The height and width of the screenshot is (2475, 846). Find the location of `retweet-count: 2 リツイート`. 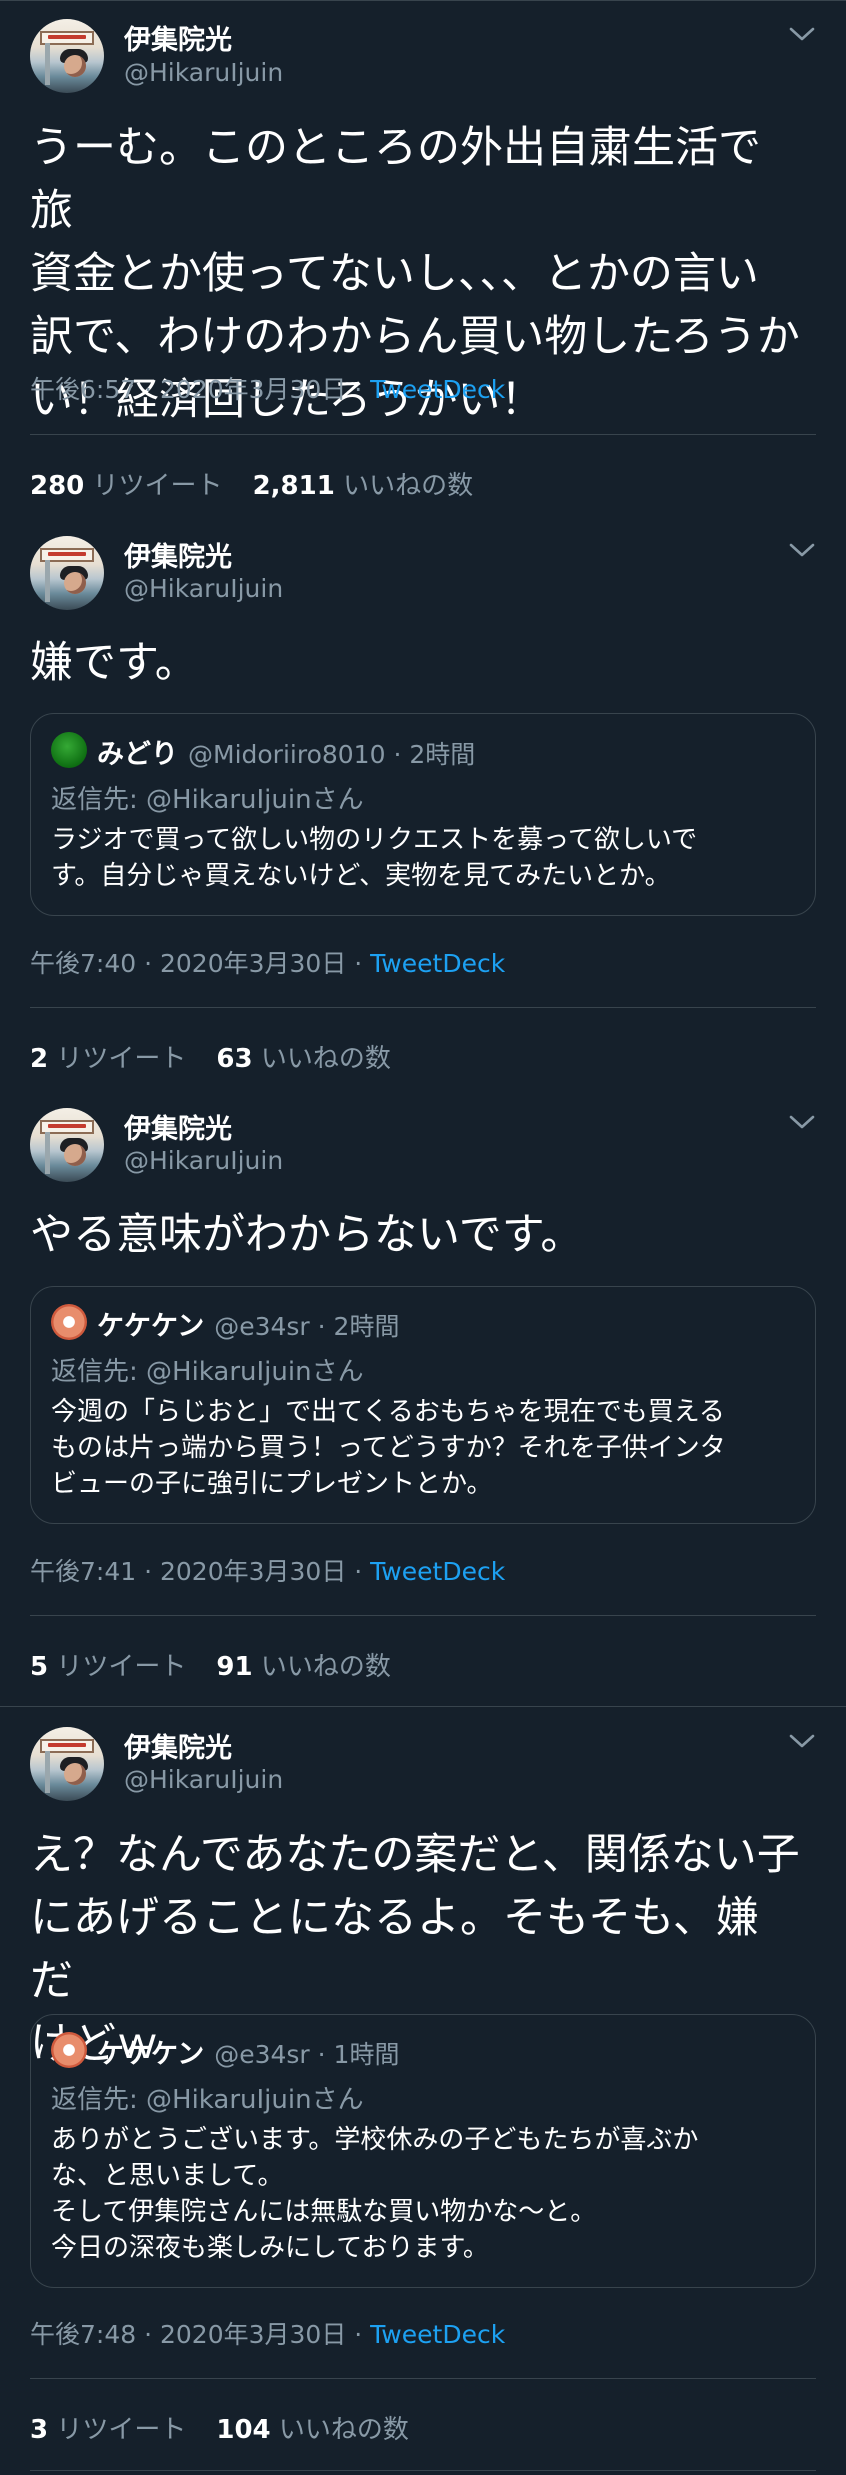

retweet-count: 2 リツイート is located at coordinates (108, 1059).